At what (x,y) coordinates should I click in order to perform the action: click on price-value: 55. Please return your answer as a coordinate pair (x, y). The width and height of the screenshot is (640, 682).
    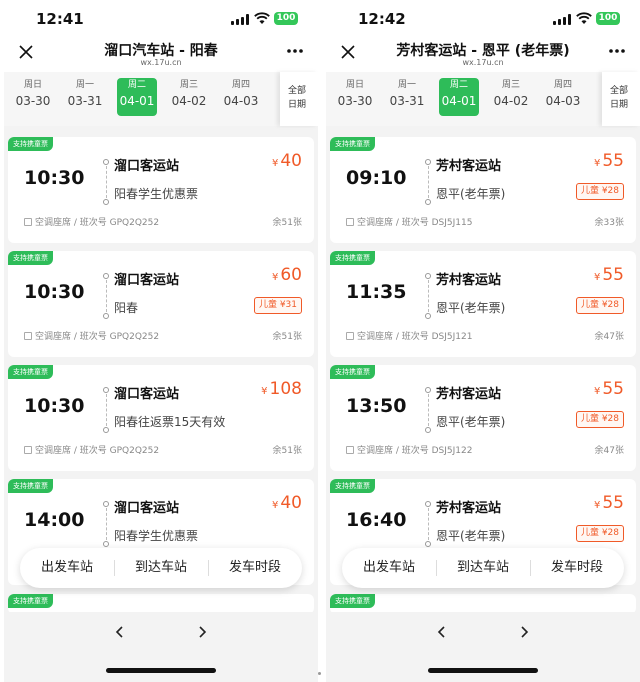
    Looking at the image, I should click on (613, 389).